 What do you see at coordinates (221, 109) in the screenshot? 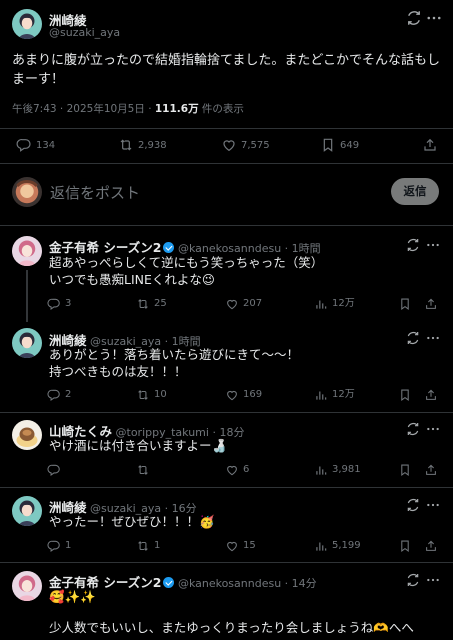
I see `post-views-suffix: 件の表示` at bounding box center [221, 109].